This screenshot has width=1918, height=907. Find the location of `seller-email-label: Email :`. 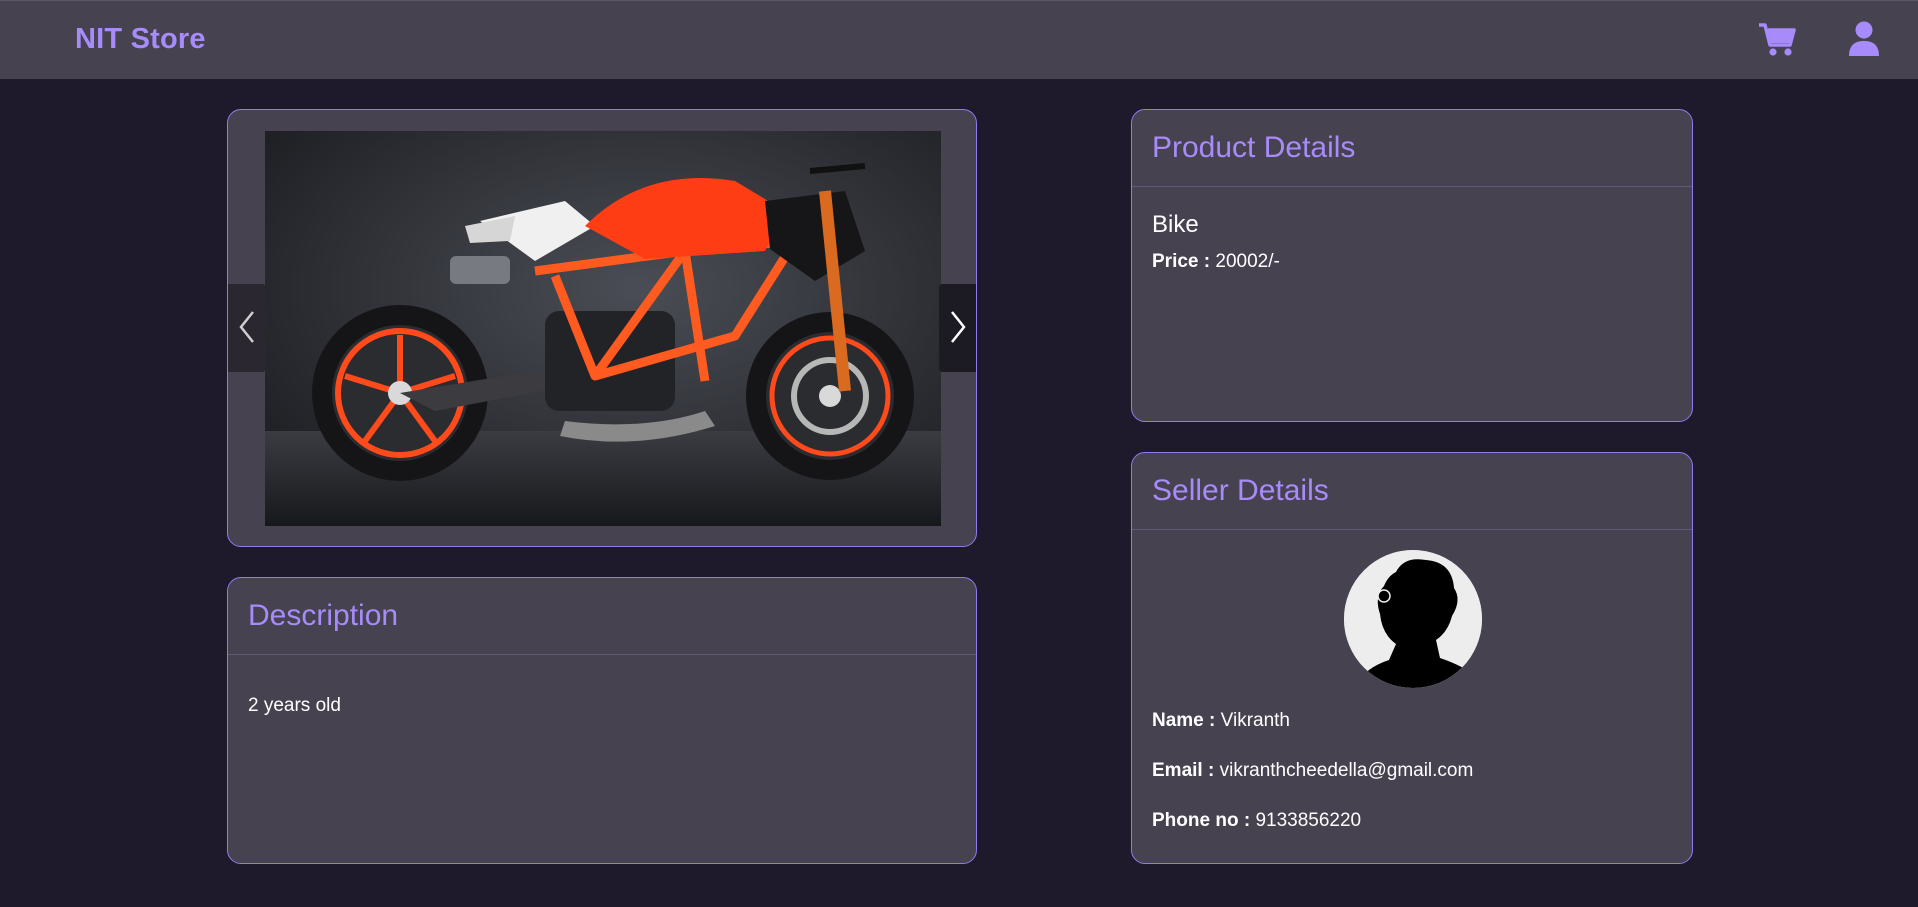

seller-email-label: Email : is located at coordinates (1183, 770).